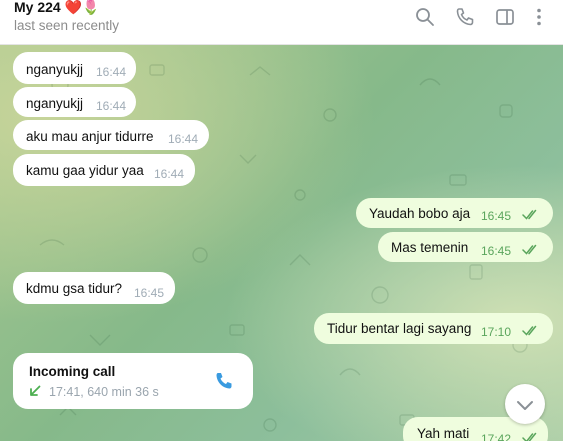 The width and height of the screenshot is (563, 441). What do you see at coordinates (496, 436) in the screenshot?
I see `message-time: 17:42` at bounding box center [496, 436].